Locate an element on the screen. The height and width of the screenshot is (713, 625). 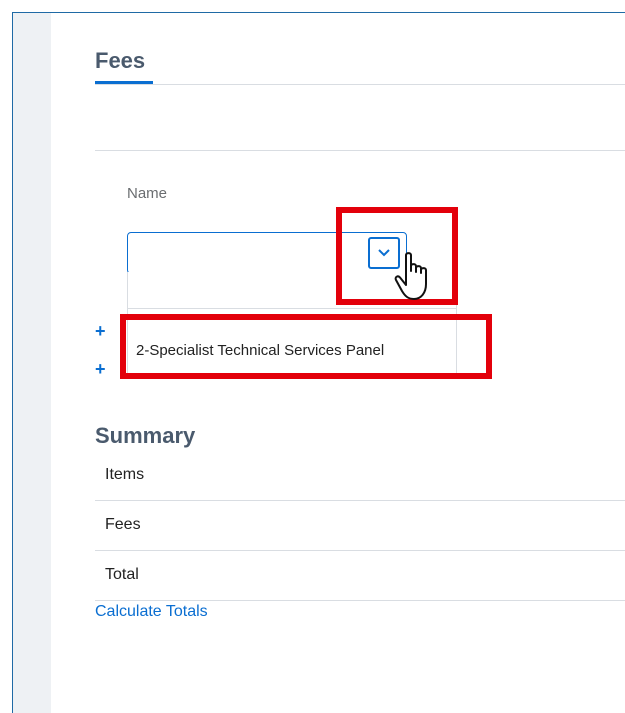
section-divider is located at coordinates (360, 150).